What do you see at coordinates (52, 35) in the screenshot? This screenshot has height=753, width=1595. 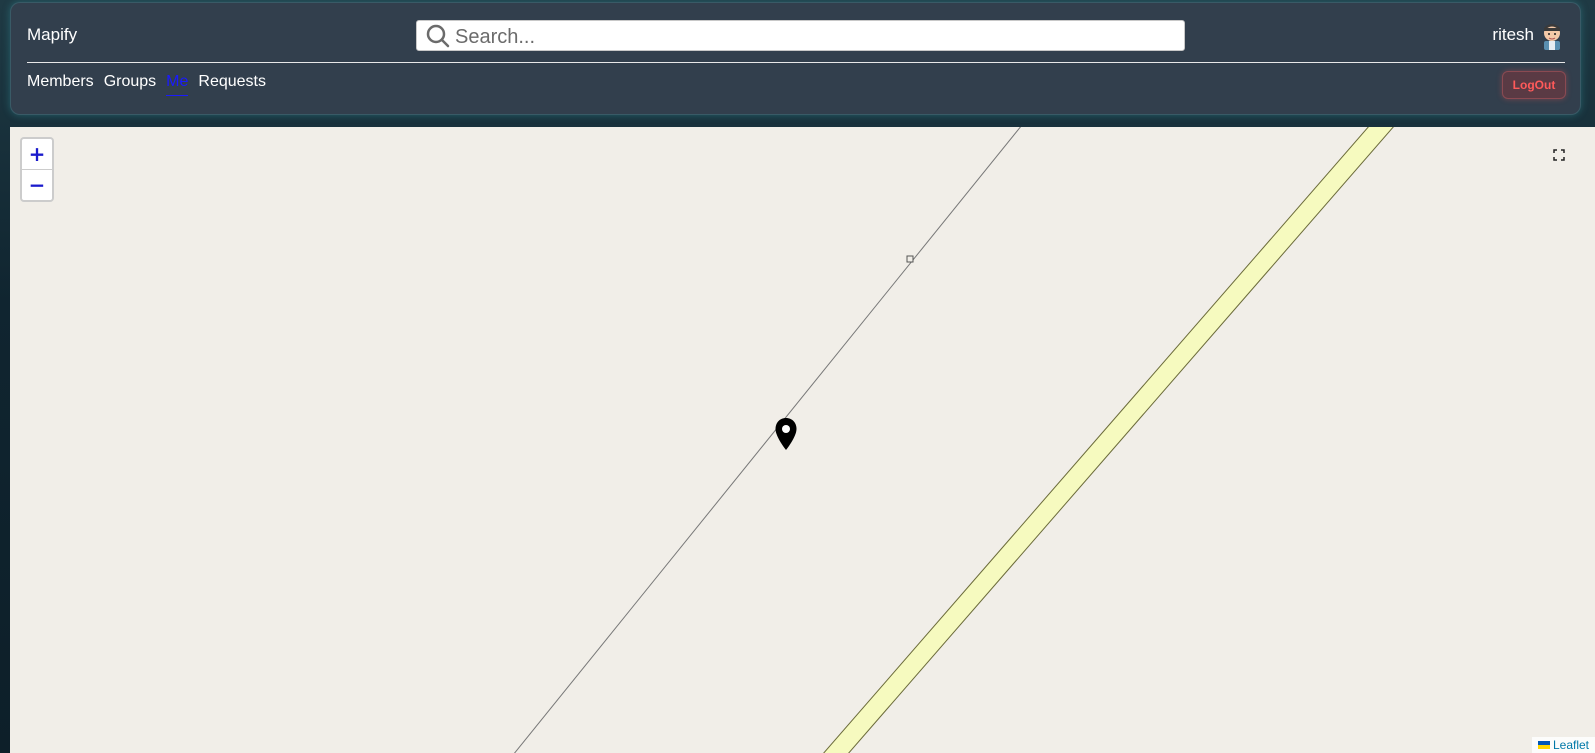 I see `brand-logo: Mapify` at bounding box center [52, 35].